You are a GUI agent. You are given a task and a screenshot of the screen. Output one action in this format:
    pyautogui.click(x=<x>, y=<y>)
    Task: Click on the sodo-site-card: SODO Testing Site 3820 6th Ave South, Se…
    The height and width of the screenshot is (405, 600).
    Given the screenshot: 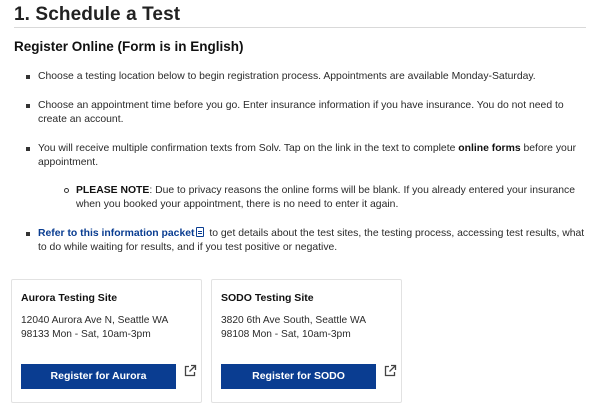 What is the action you would take?
    pyautogui.click(x=306, y=341)
    